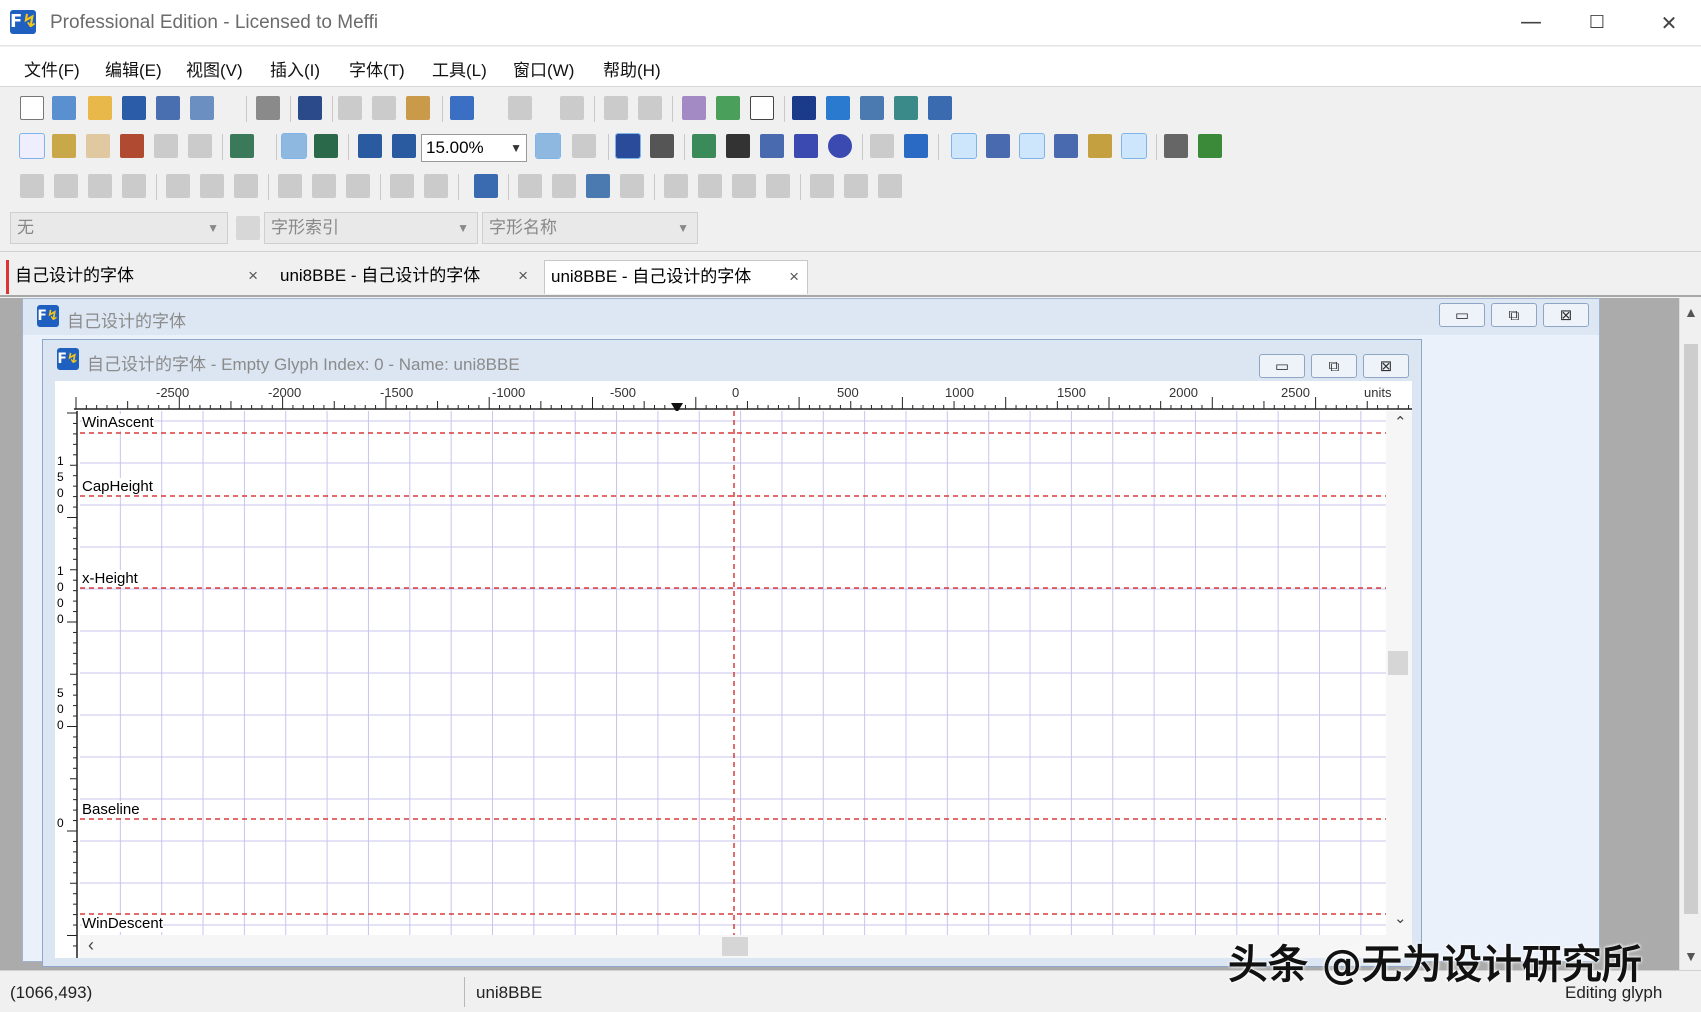 The image size is (1701, 1012). What do you see at coordinates (1100, 146) in the screenshot?
I see `snap-lines-icon` at bounding box center [1100, 146].